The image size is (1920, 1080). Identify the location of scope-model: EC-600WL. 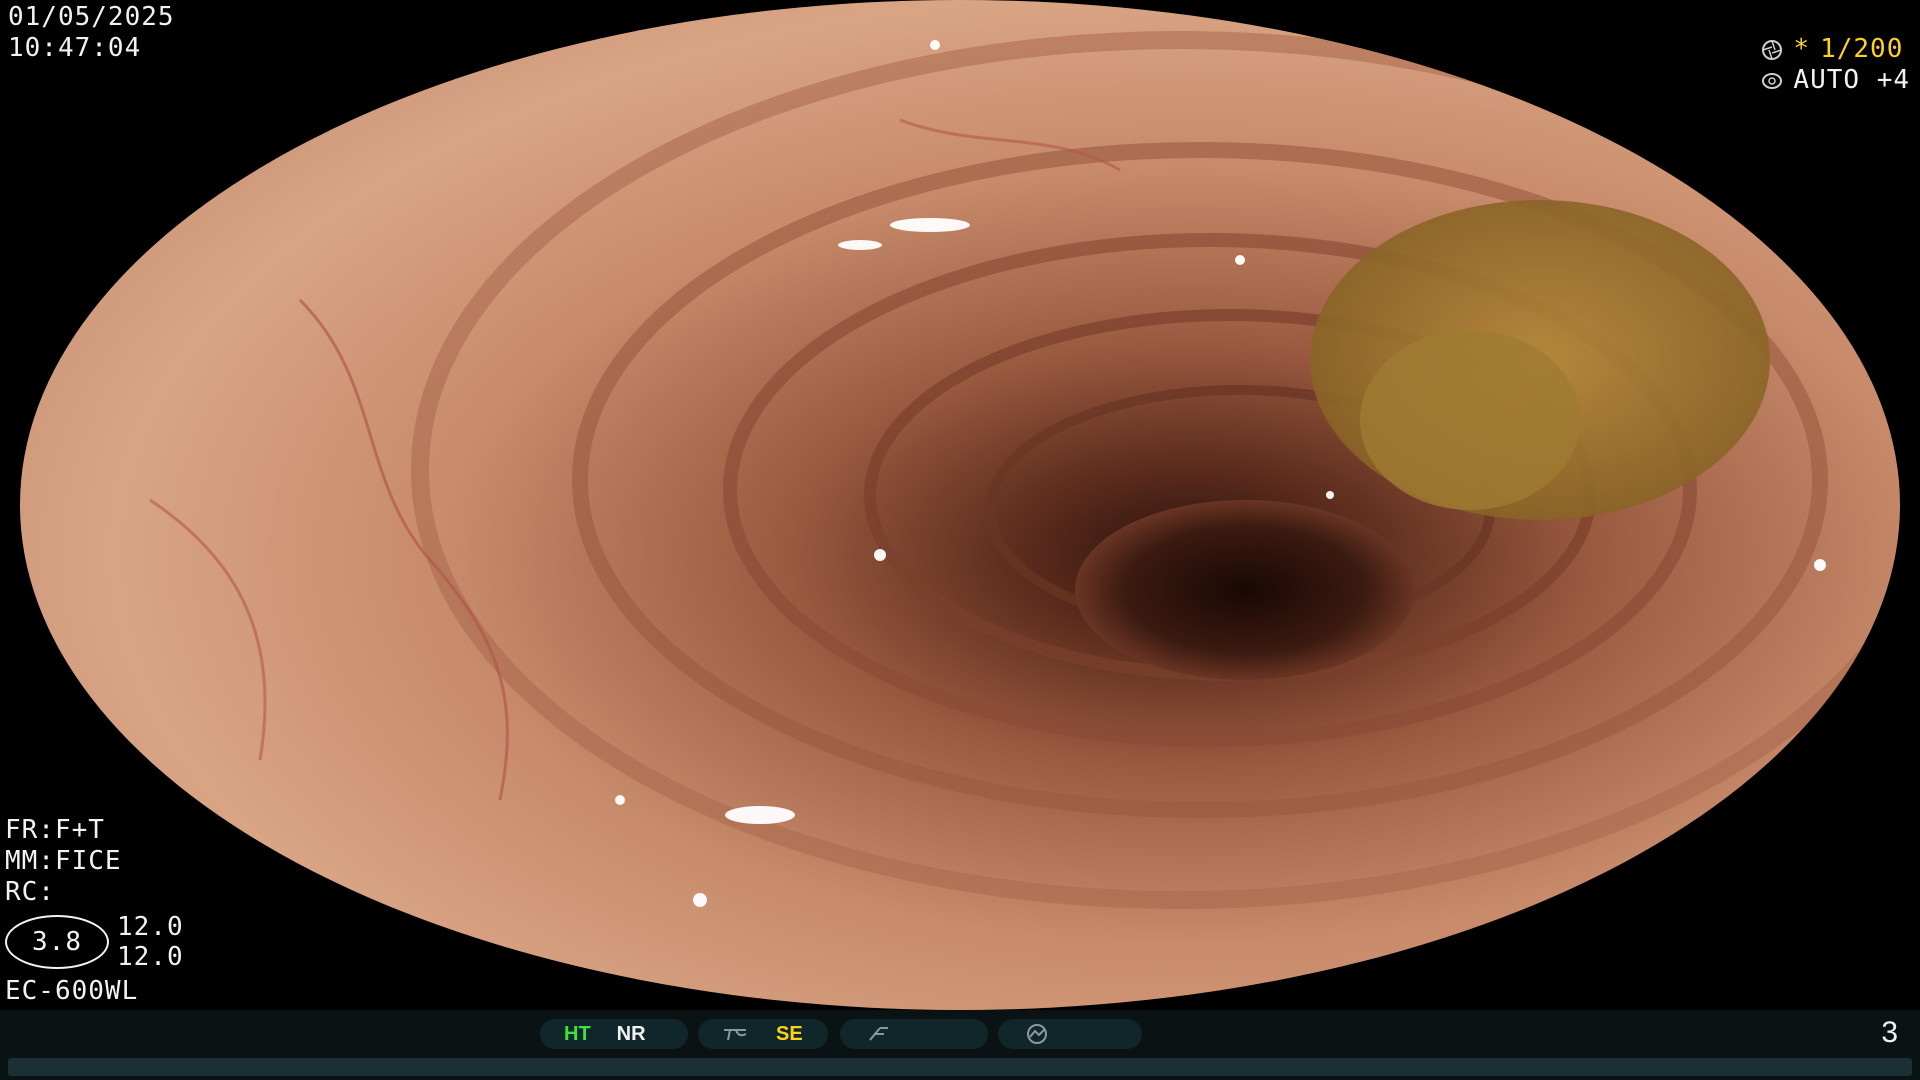
(72, 991).